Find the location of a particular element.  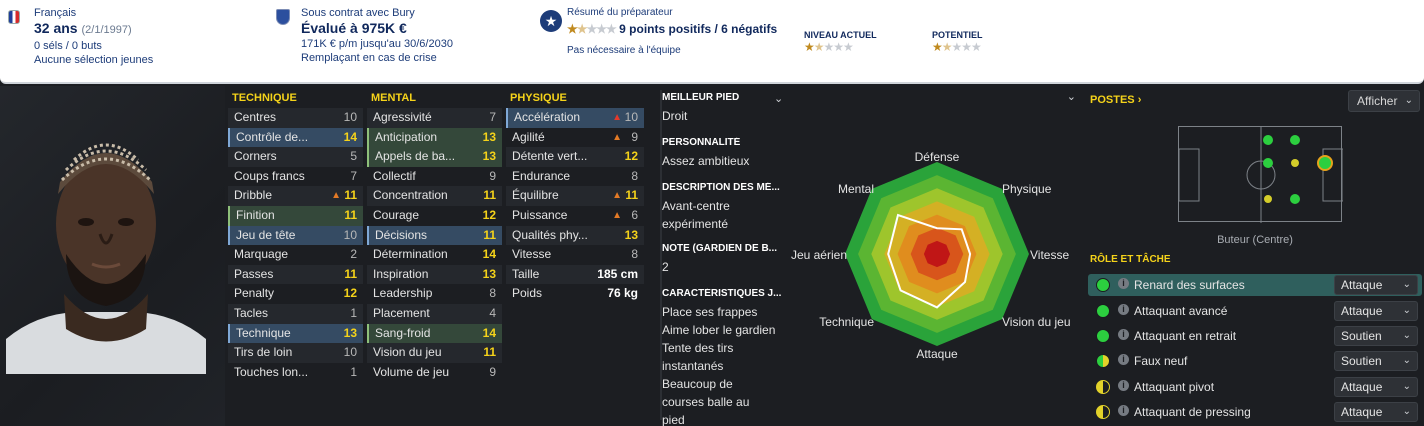

club-crest-icon is located at coordinates (283, 17).